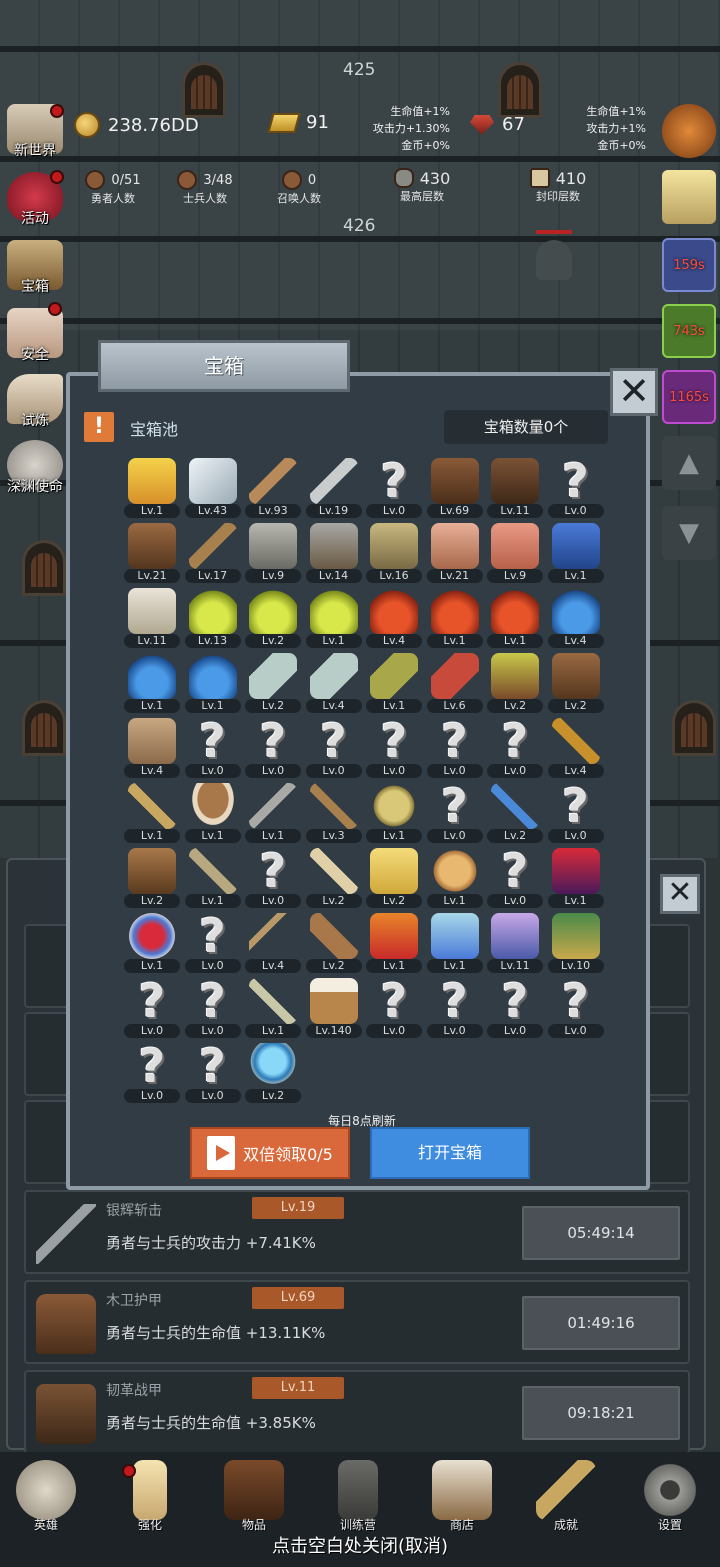 The width and height of the screenshot is (720, 1567). Describe the element at coordinates (273, 487) in the screenshot. I see `pool-item: Lv.93` at that location.